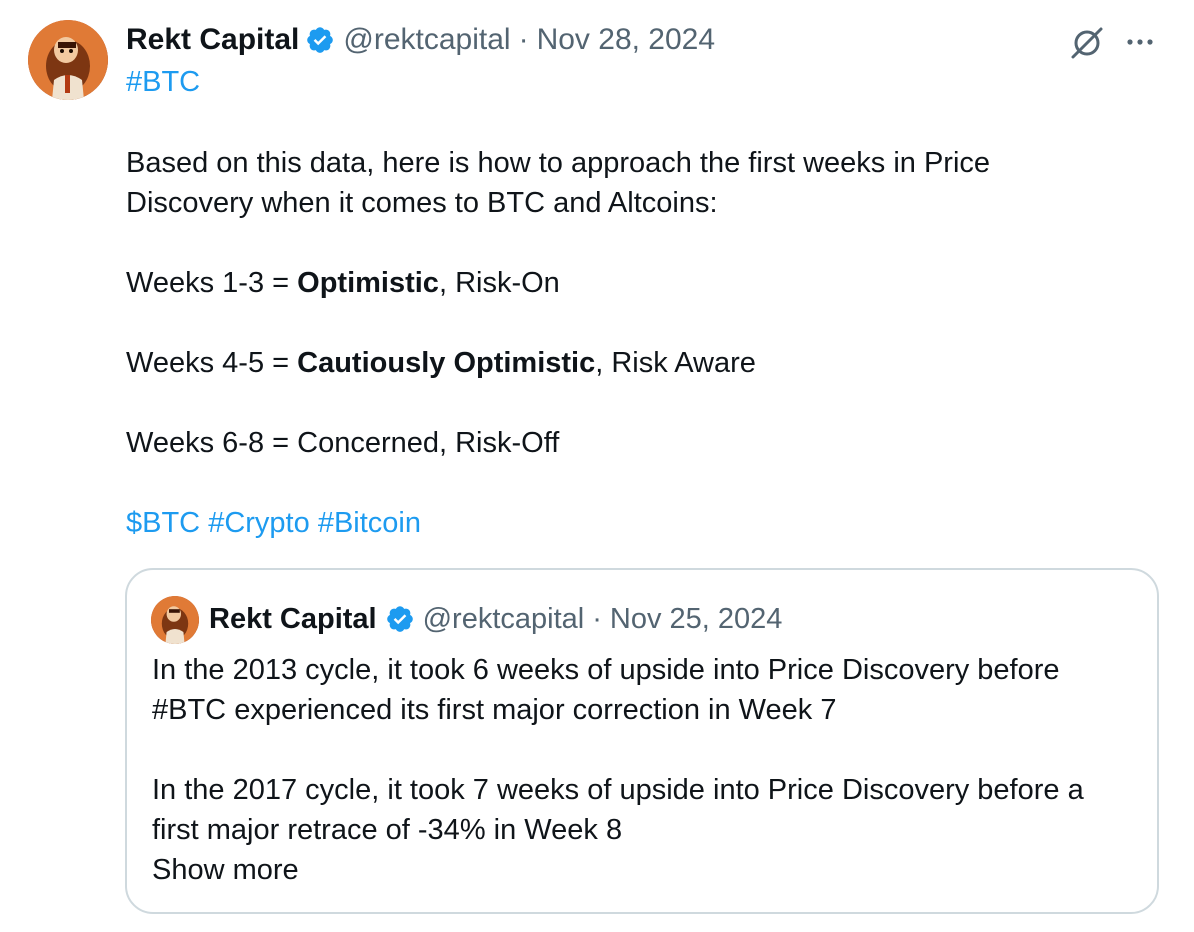 This screenshot has width=1194, height=932. I want to click on quoted-tweet-date: Nov 25, 2024, so click(696, 618).